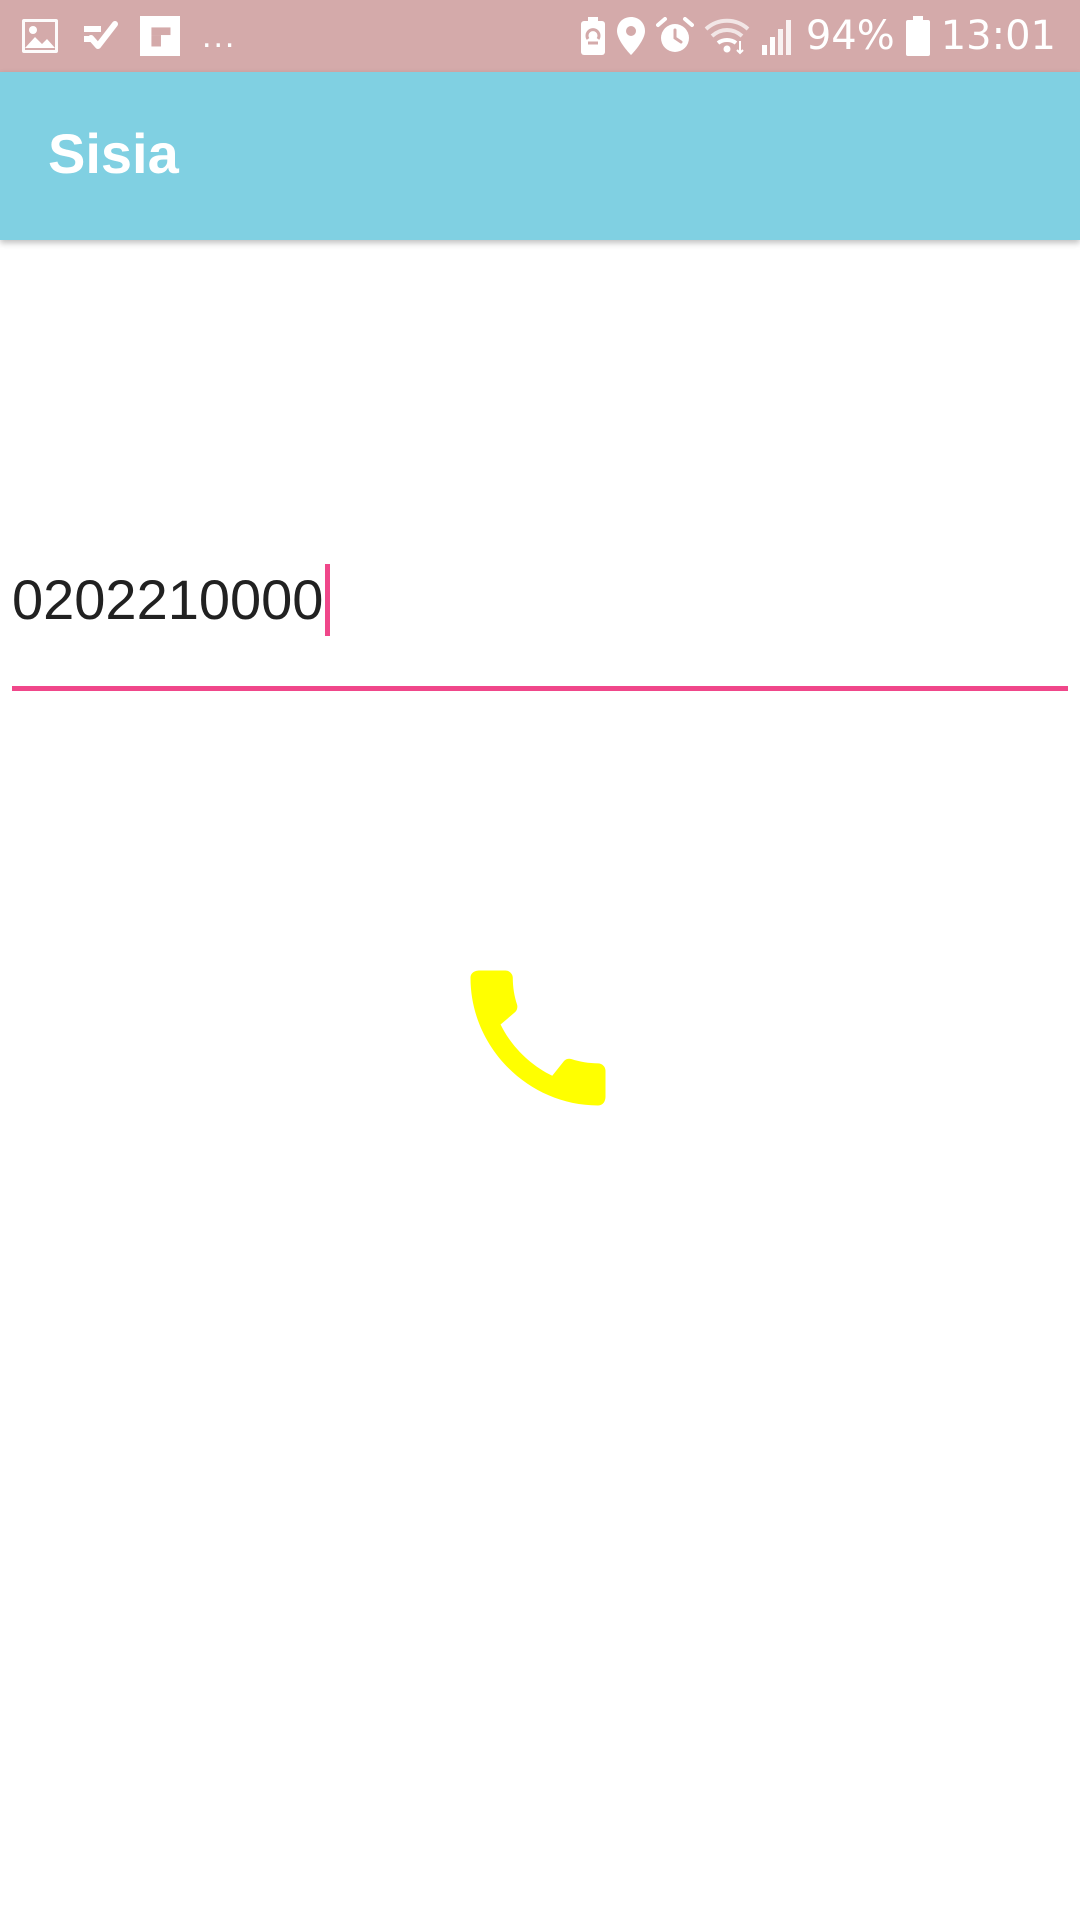 This screenshot has width=1080, height=1920. I want to click on wifi-icon, so click(727, 36).